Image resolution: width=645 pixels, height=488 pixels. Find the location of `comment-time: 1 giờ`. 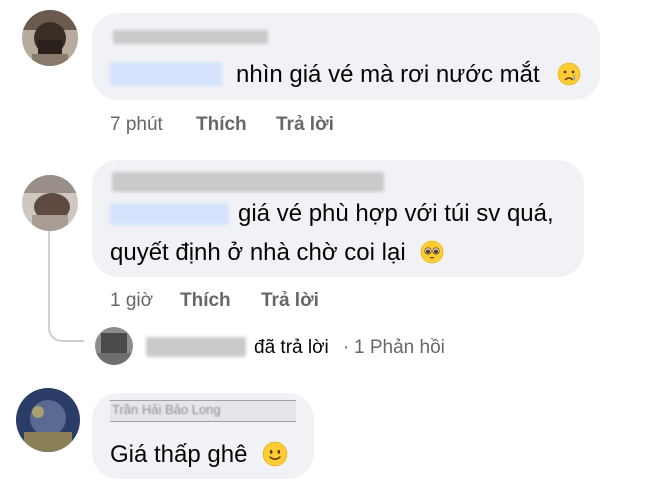

comment-time: 1 giờ is located at coordinates (131, 301).